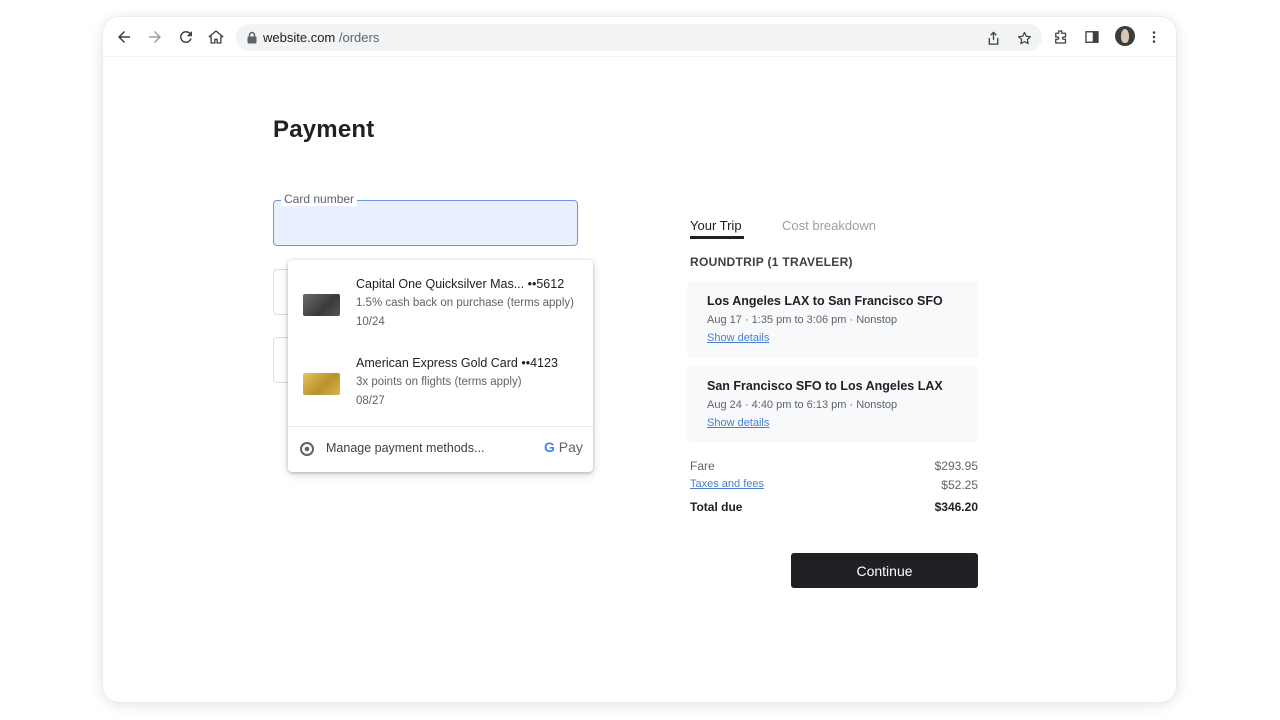  I want to click on roundtrip-heading: ROUNDTRIP (1 TRAVELER), so click(771, 262).